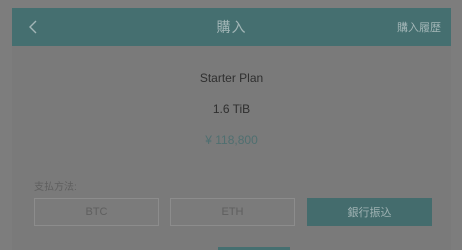 The image size is (462, 250). I want to click on payment-option-bank-transfer: 銀行振込, so click(369, 212).